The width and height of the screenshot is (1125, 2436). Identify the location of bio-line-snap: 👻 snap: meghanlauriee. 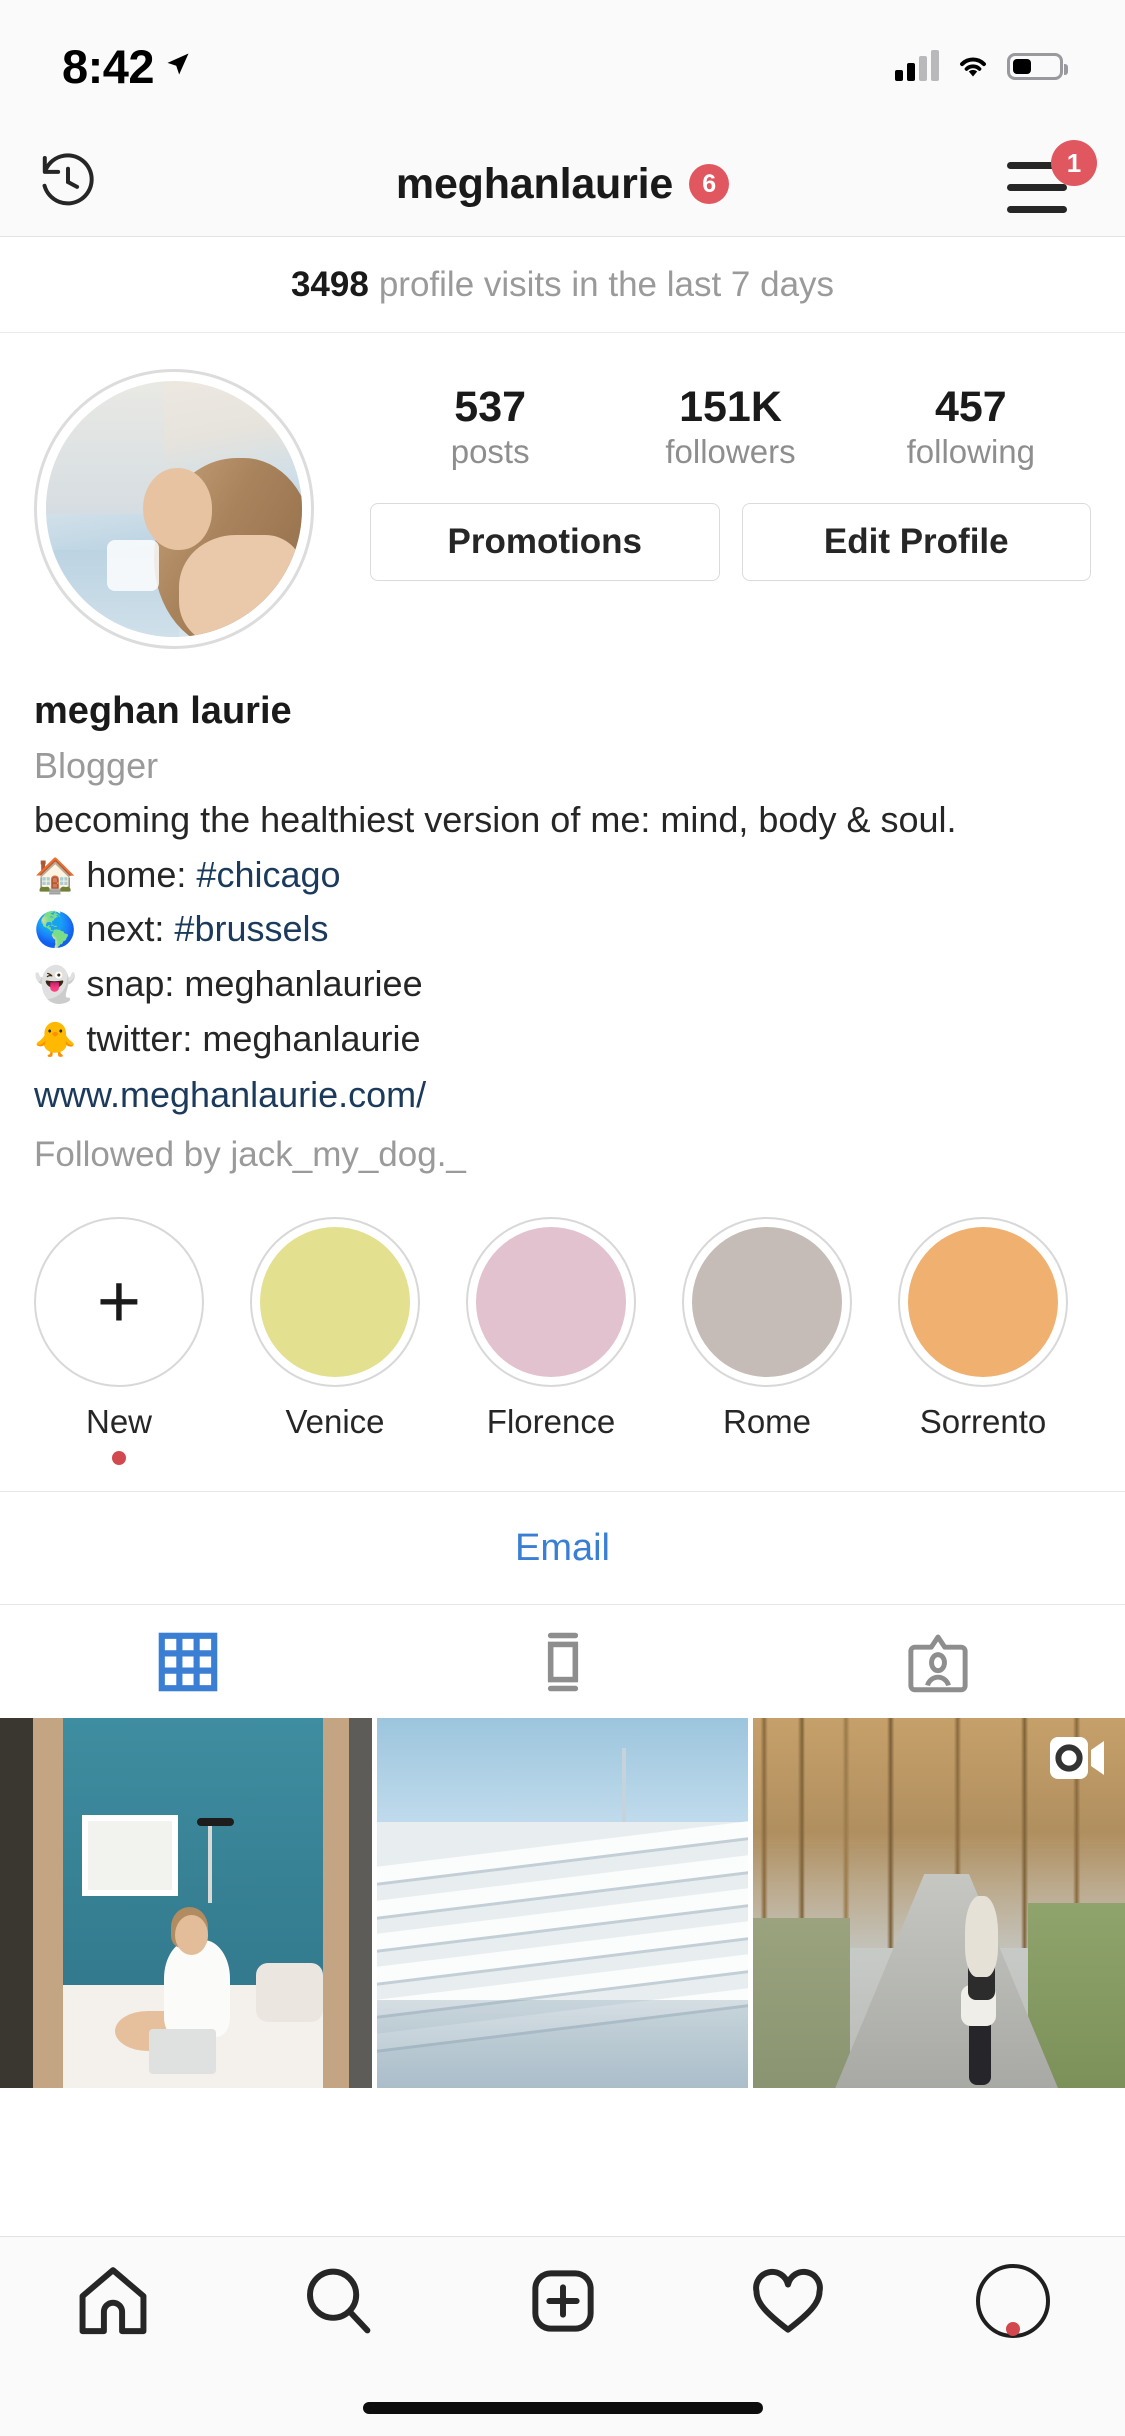
(562, 984).